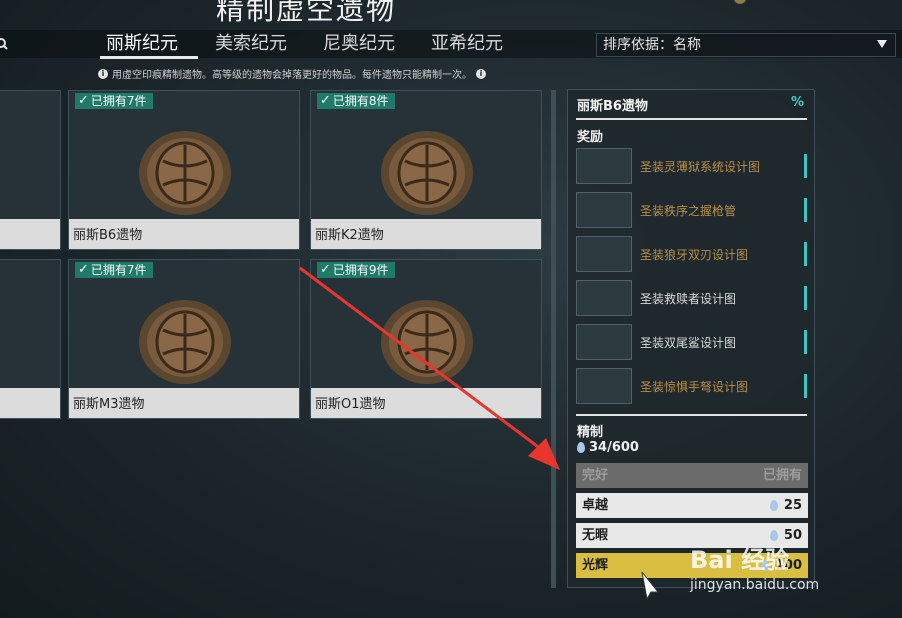 This screenshot has height=618, width=902. What do you see at coordinates (688, 343) in the screenshot?
I see `reward-name: 圣装双尾鲨设计图` at bounding box center [688, 343].